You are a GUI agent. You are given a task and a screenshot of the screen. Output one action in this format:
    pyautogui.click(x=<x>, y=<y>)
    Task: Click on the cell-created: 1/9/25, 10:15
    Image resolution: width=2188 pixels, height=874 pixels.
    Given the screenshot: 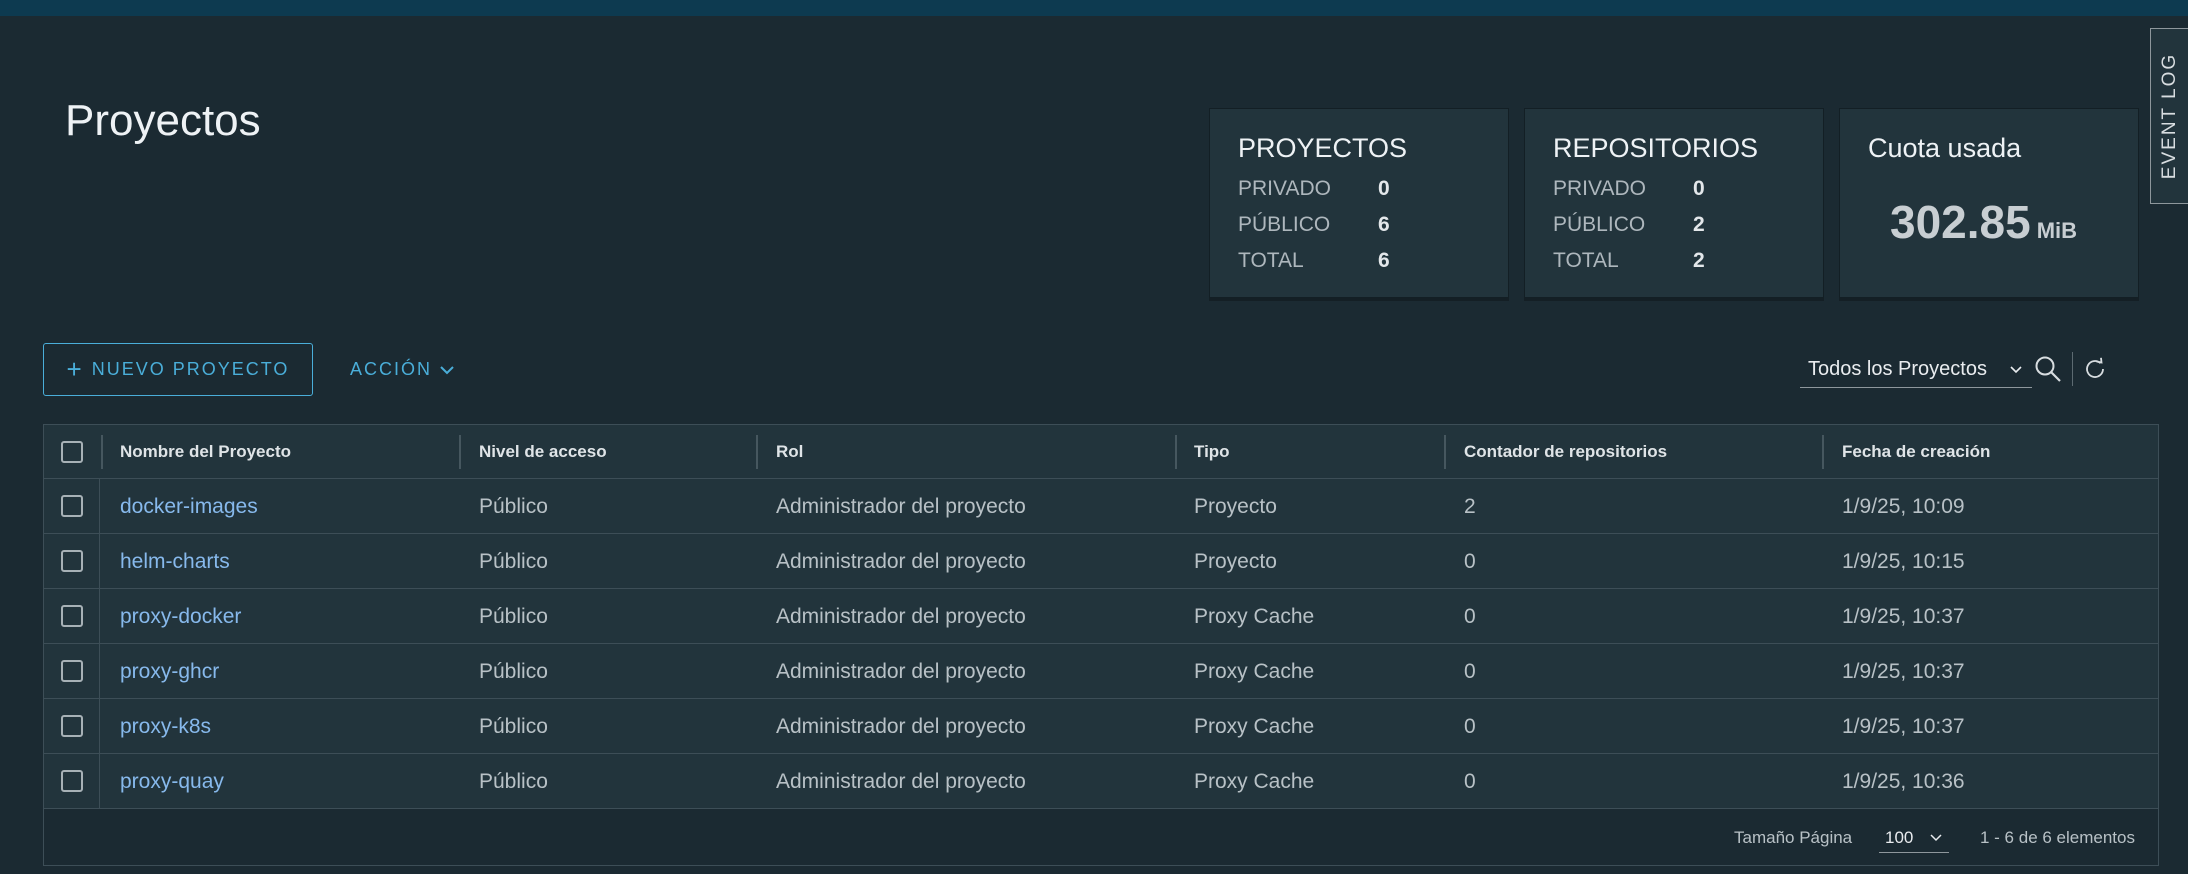 What is the action you would take?
    pyautogui.click(x=1903, y=561)
    